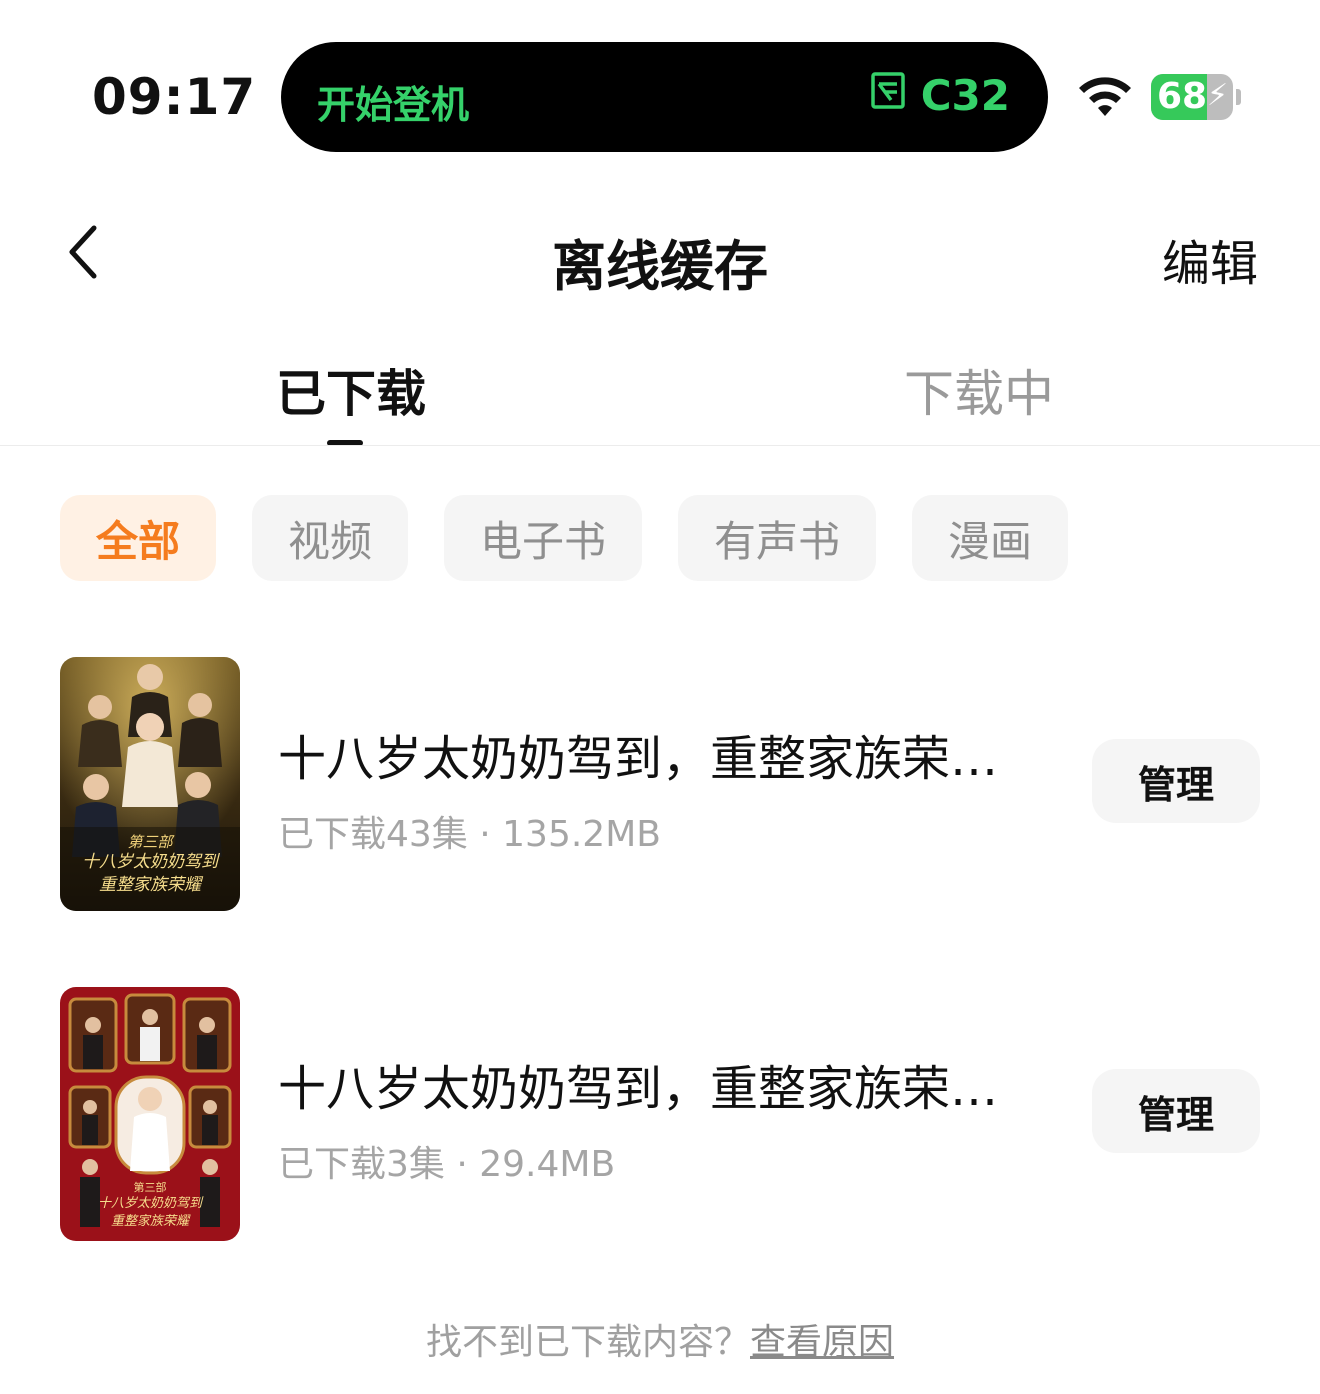 The height and width of the screenshot is (1394, 1320). What do you see at coordinates (990, 538) in the screenshot?
I see `filter-chip-comic: 漫画` at bounding box center [990, 538].